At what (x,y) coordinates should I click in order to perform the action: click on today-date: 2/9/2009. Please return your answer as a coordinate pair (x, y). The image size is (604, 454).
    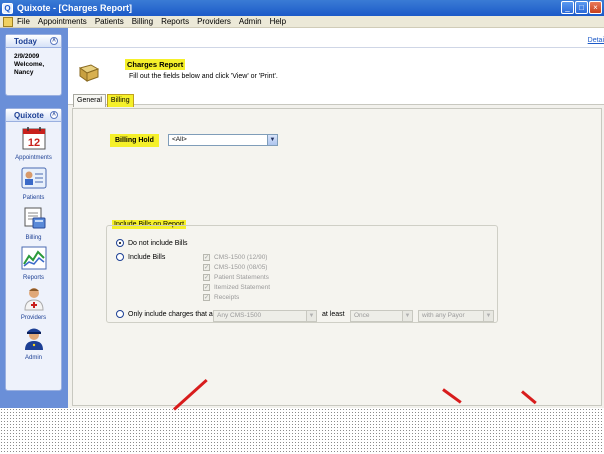
    Looking at the image, I should click on (27, 56).